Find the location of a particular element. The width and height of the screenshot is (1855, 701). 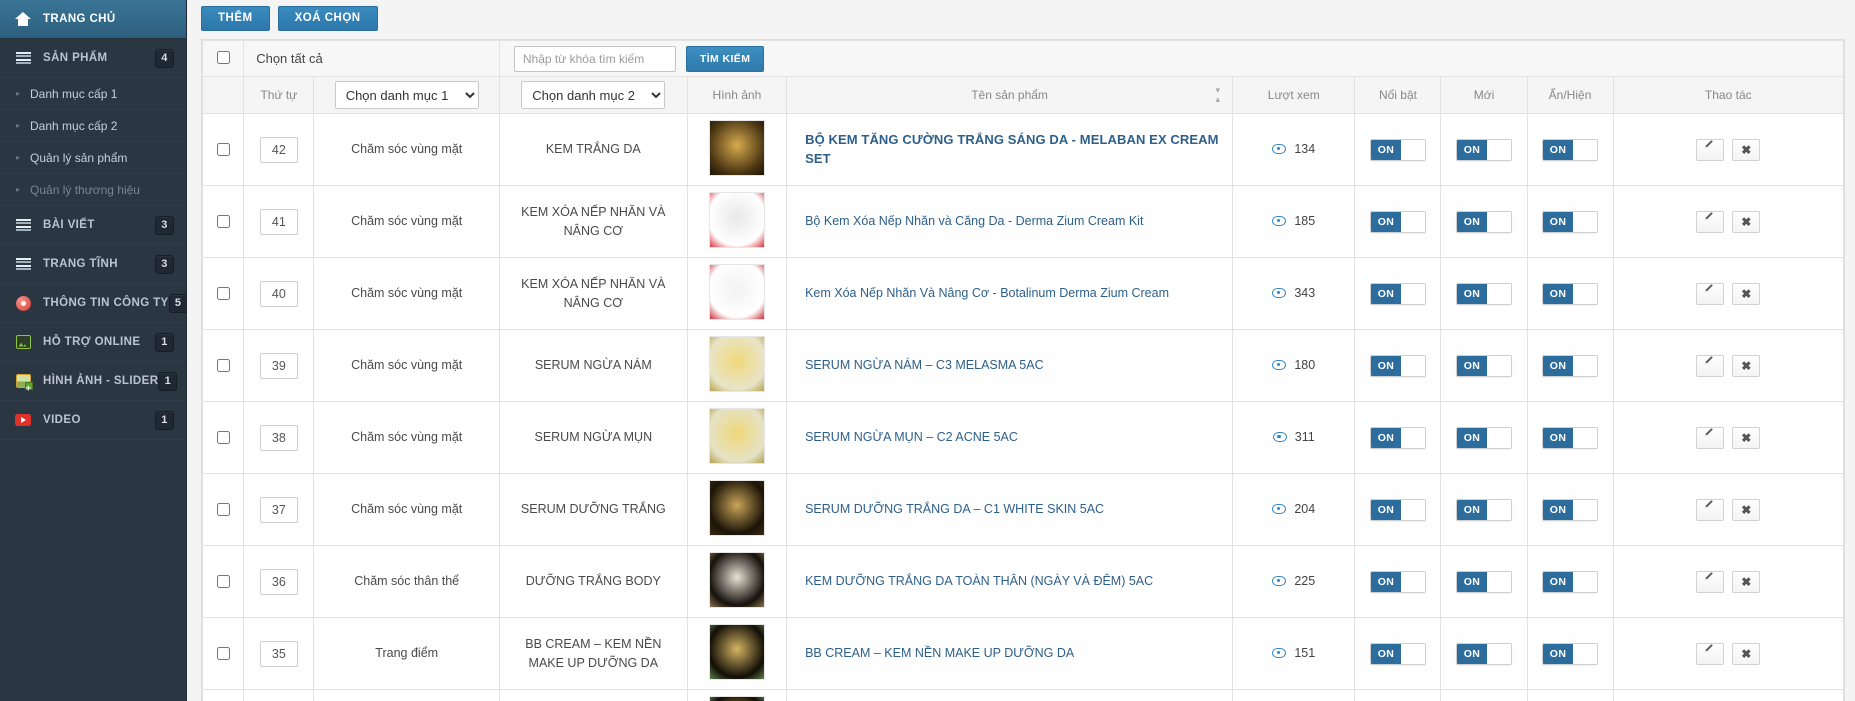

search-button: TÌM KIẾM is located at coordinates (725, 58).